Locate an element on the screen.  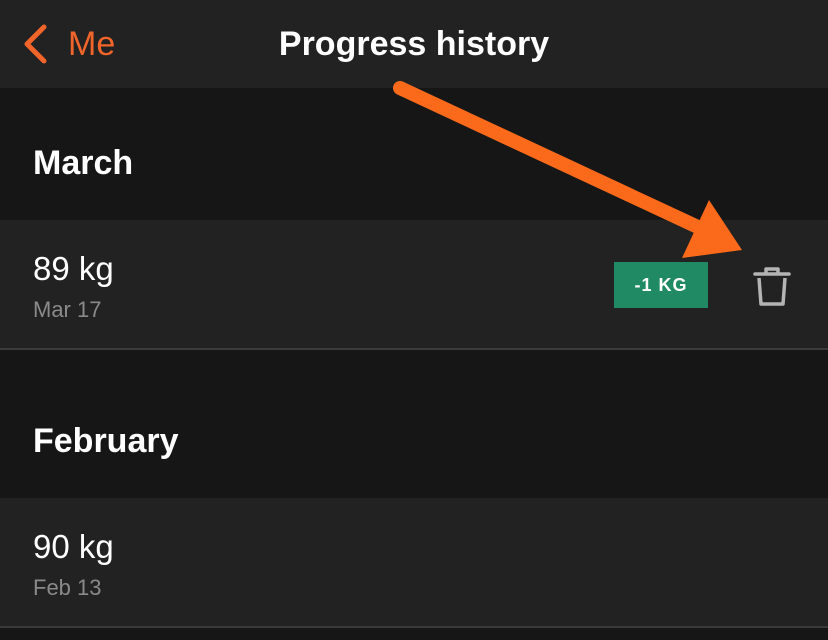
page-title: Progress history is located at coordinates (414, 44).